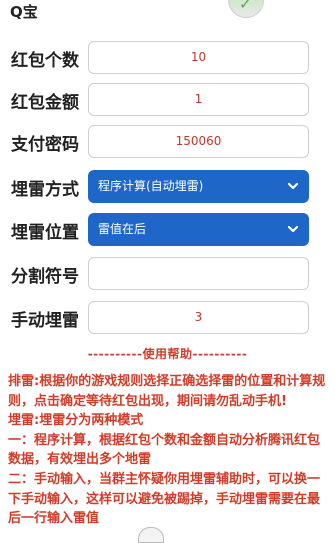 Image resolution: width=335 pixels, height=543 pixels. I want to click on packet-amount-input: 1, so click(198, 99).